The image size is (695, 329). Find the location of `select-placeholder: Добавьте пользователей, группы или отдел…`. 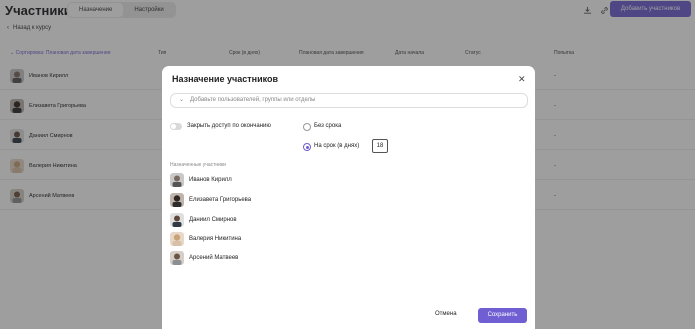

select-placeholder: Добавьте пользователей, группы или отдел… is located at coordinates (253, 100).